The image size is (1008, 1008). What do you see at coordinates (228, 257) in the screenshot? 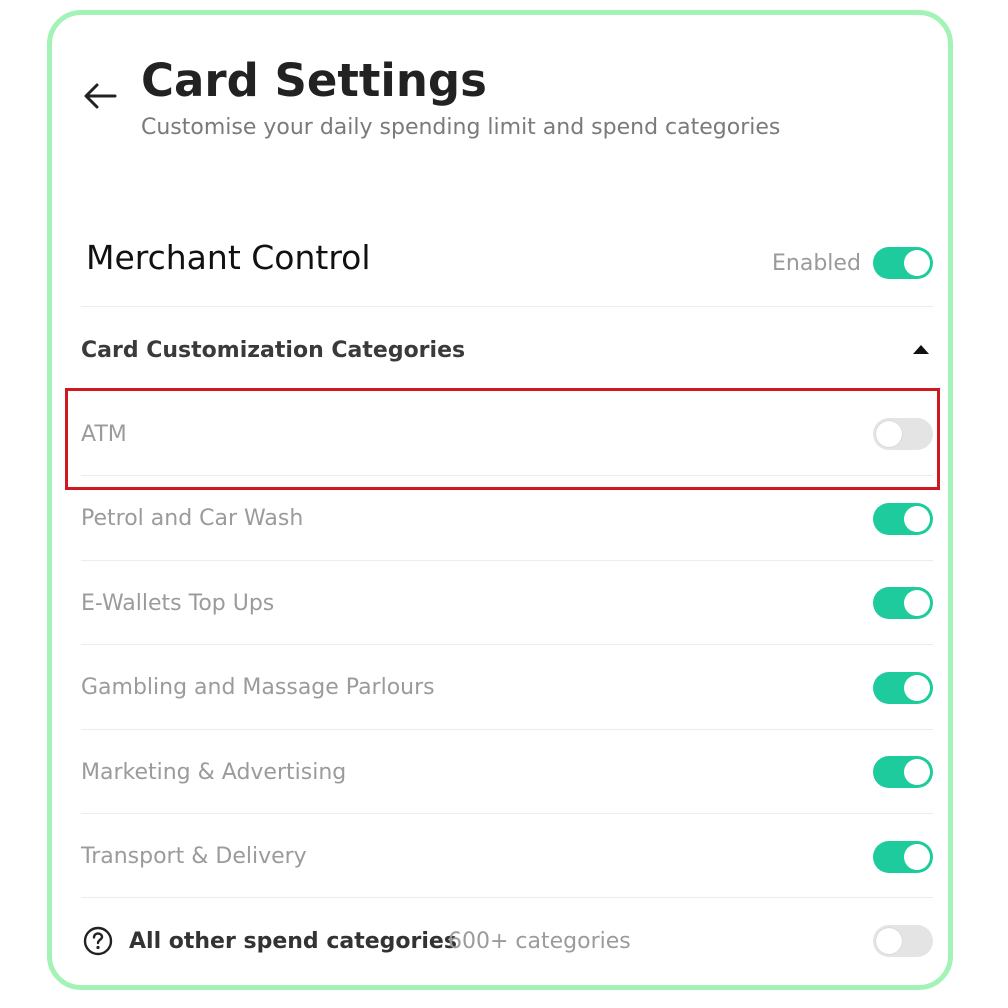
I see `merchant-control-title: Merchant Control` at bounding box center [228, 257].